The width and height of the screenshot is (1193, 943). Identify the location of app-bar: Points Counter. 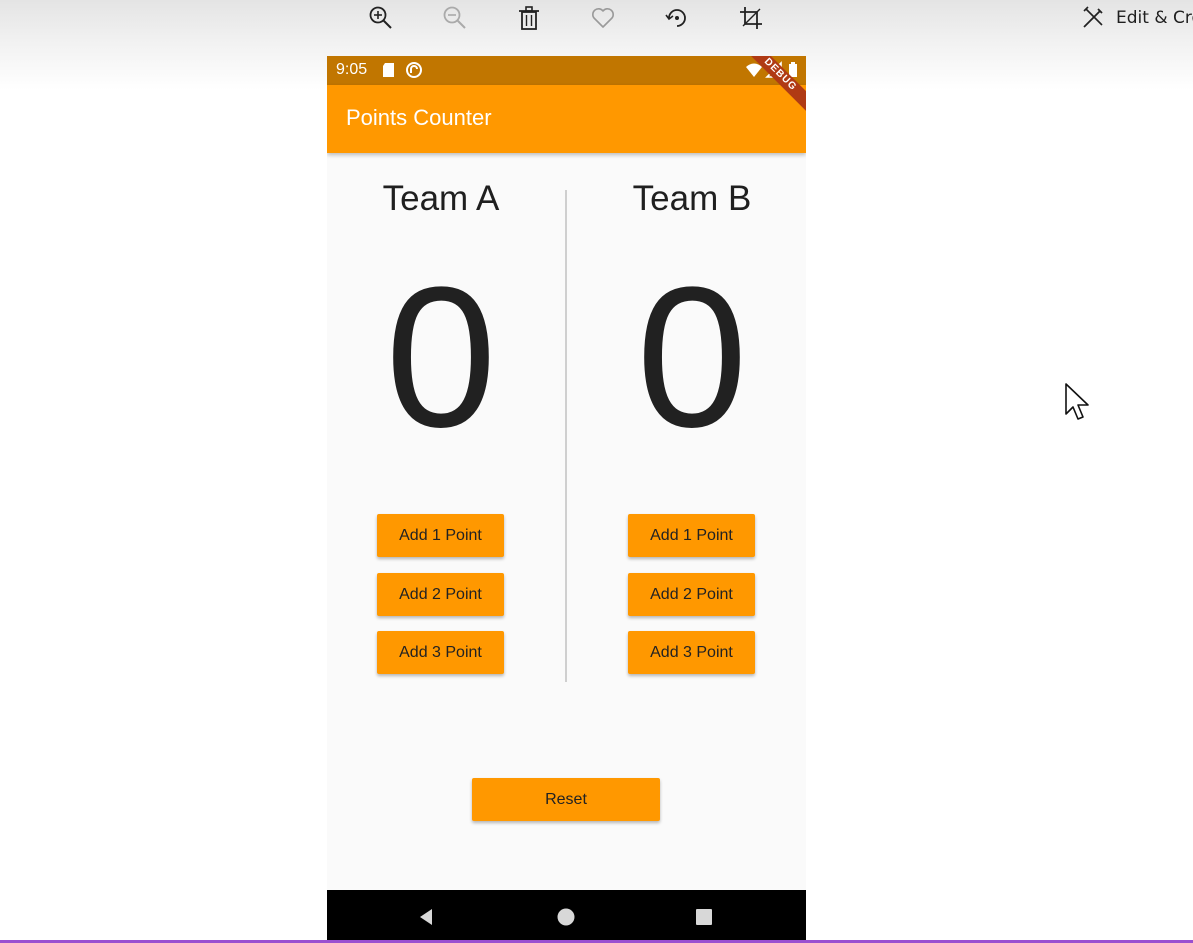
(566, 119).